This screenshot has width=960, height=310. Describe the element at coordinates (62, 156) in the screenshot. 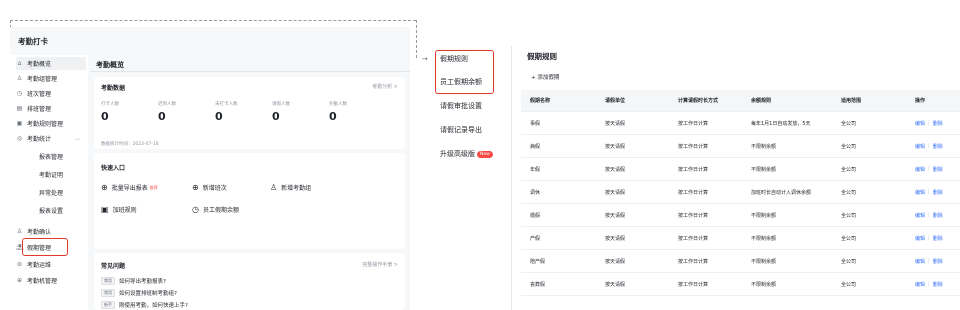

I see `sidebar-item-reports: 报表管理` at that location.